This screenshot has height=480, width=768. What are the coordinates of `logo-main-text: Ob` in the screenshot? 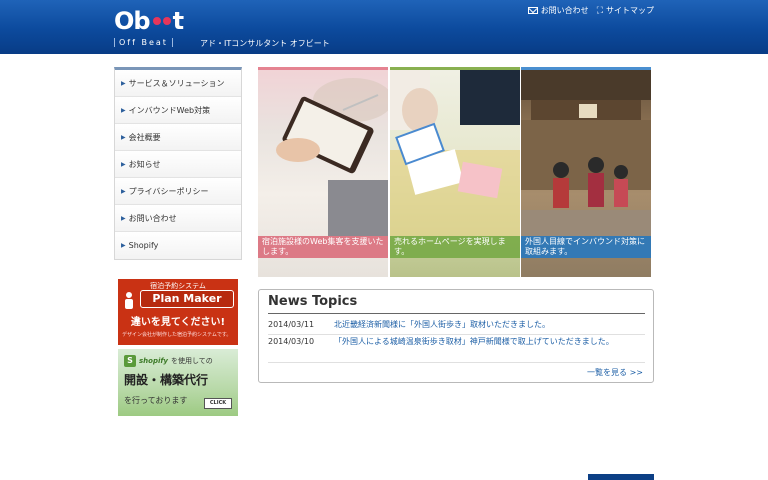 It's located at (132, 21).